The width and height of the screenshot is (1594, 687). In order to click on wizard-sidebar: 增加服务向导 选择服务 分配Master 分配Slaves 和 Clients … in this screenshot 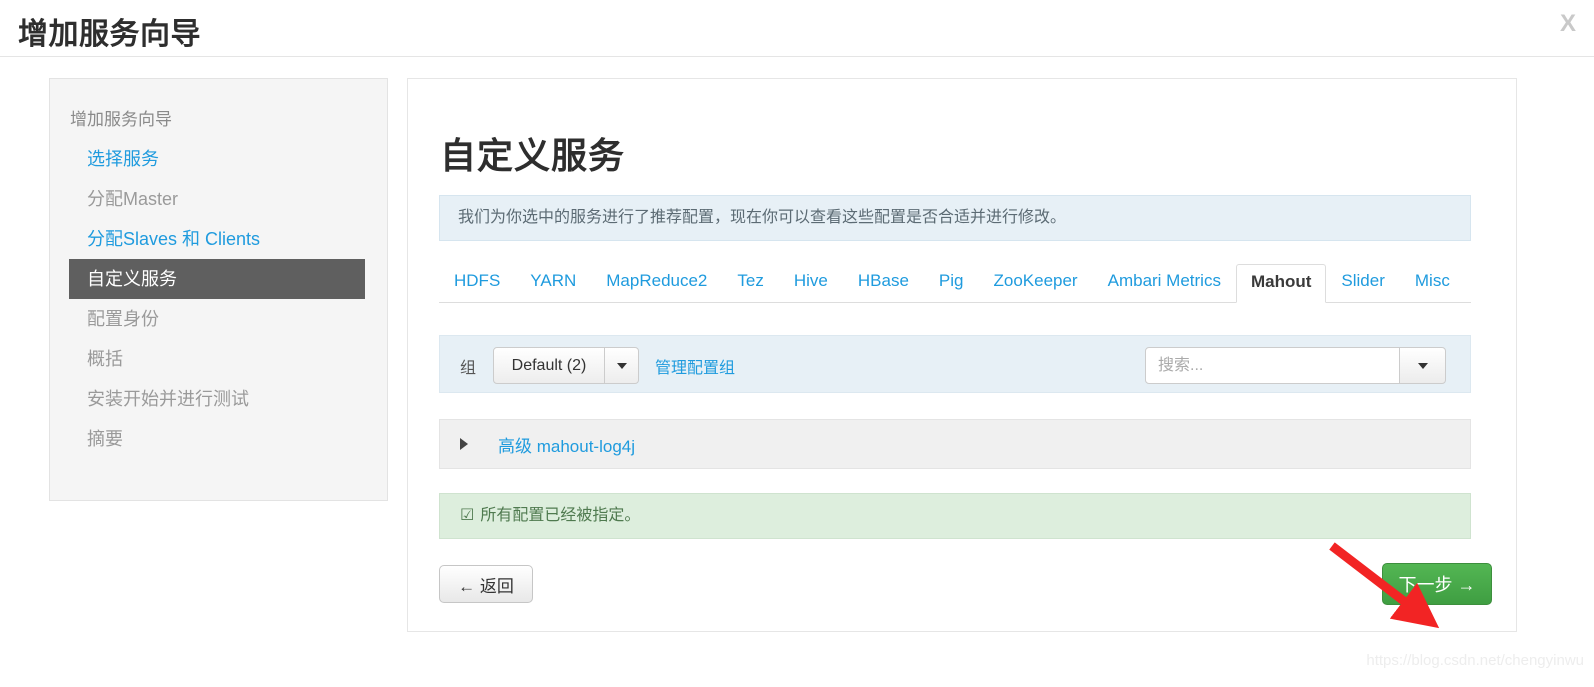, I will do `click(218, 289)`.